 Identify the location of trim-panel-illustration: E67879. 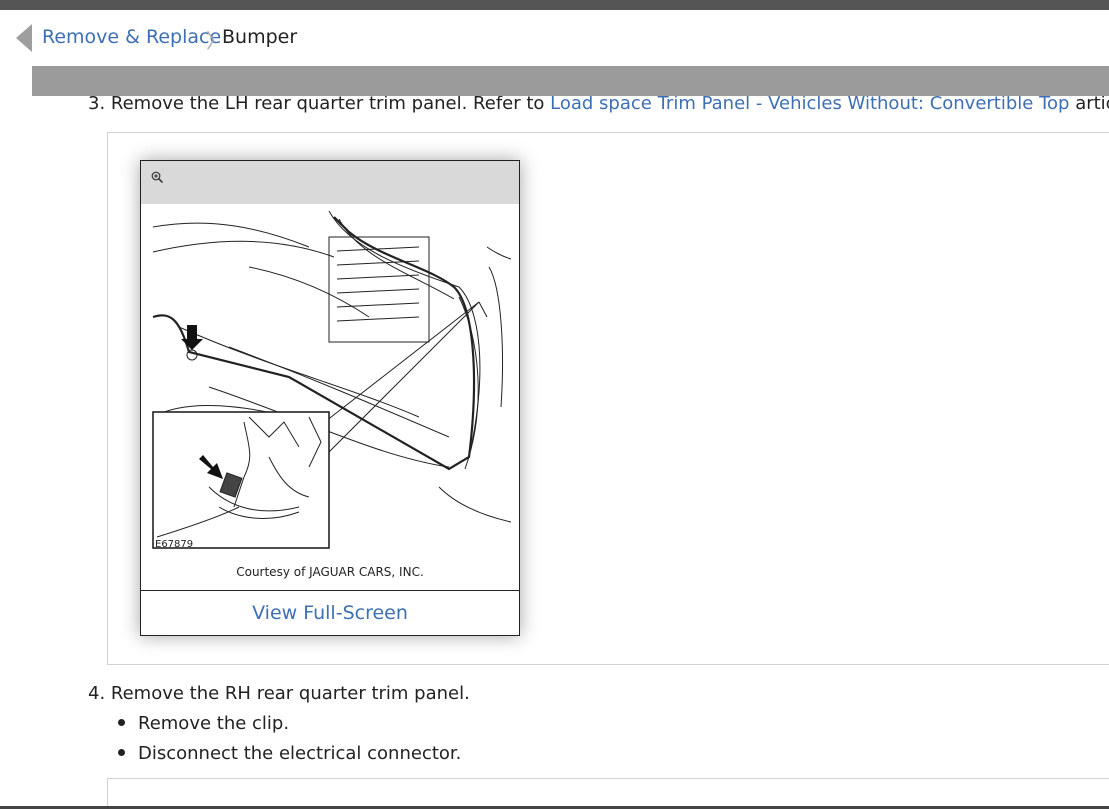
(330, 379).